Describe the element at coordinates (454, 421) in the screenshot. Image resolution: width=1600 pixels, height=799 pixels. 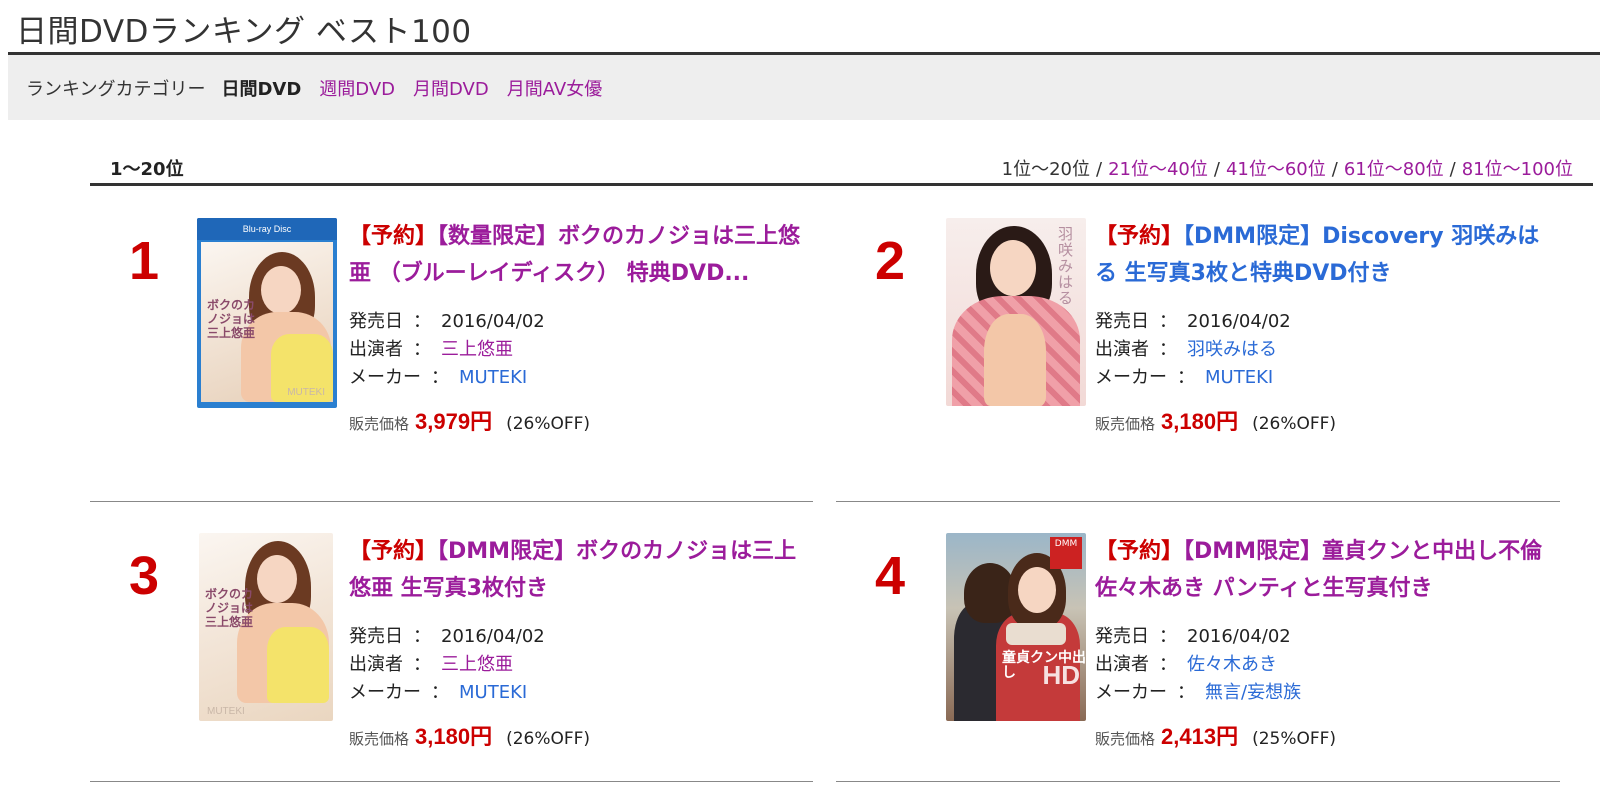
I see `price-value: 3,979円` at that location.